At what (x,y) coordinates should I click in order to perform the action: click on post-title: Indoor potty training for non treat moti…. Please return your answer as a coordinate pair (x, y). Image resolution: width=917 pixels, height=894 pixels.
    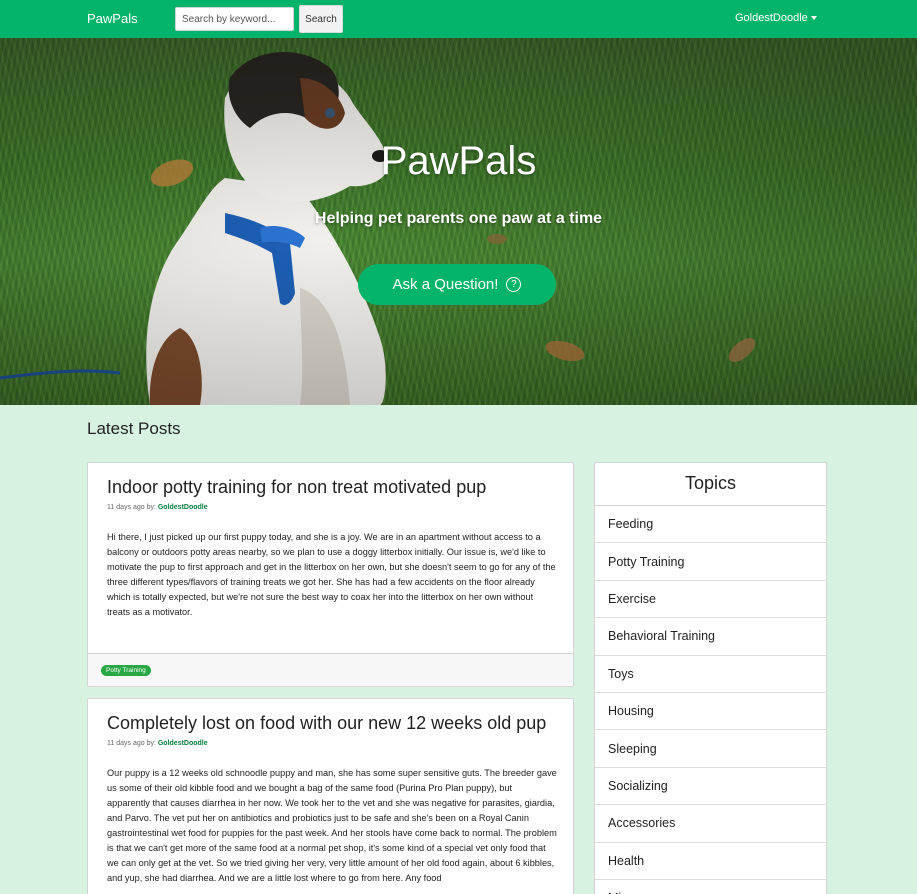
    Looking at the image, I should click on (296, 487).